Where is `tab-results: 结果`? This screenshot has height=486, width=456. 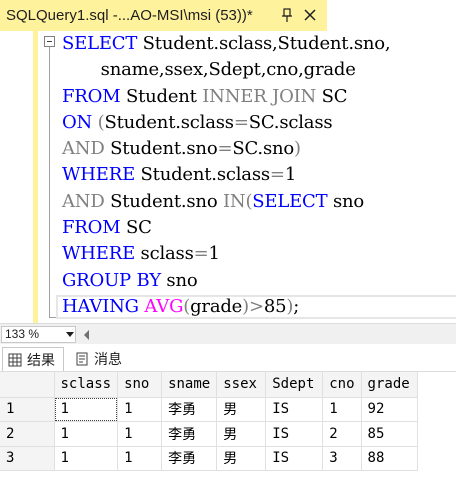
tab-results: 结果 is located at coordinates (33, 359).